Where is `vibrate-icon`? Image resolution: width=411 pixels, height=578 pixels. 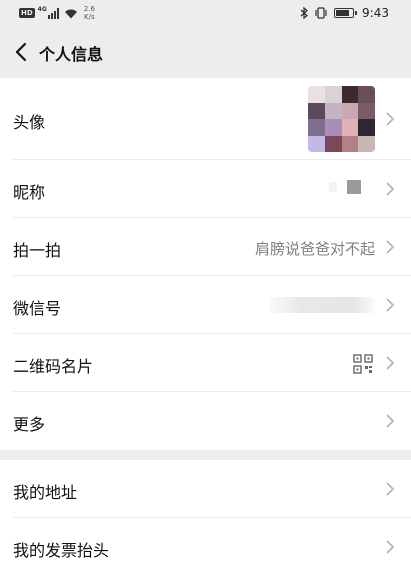
vibrate-icon is located at coordinates (321, 13).